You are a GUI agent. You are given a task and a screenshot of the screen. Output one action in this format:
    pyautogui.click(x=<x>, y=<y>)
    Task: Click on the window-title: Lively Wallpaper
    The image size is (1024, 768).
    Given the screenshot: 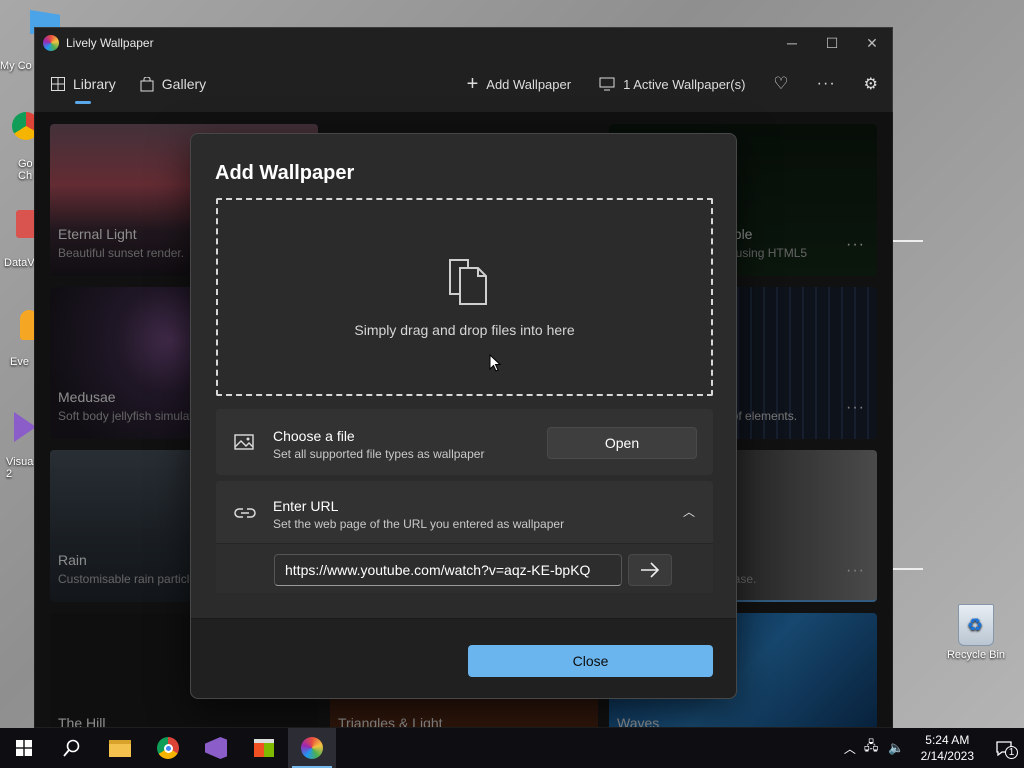 What is the action you would take?
    pyautogui.click(x=110, y=43)
    